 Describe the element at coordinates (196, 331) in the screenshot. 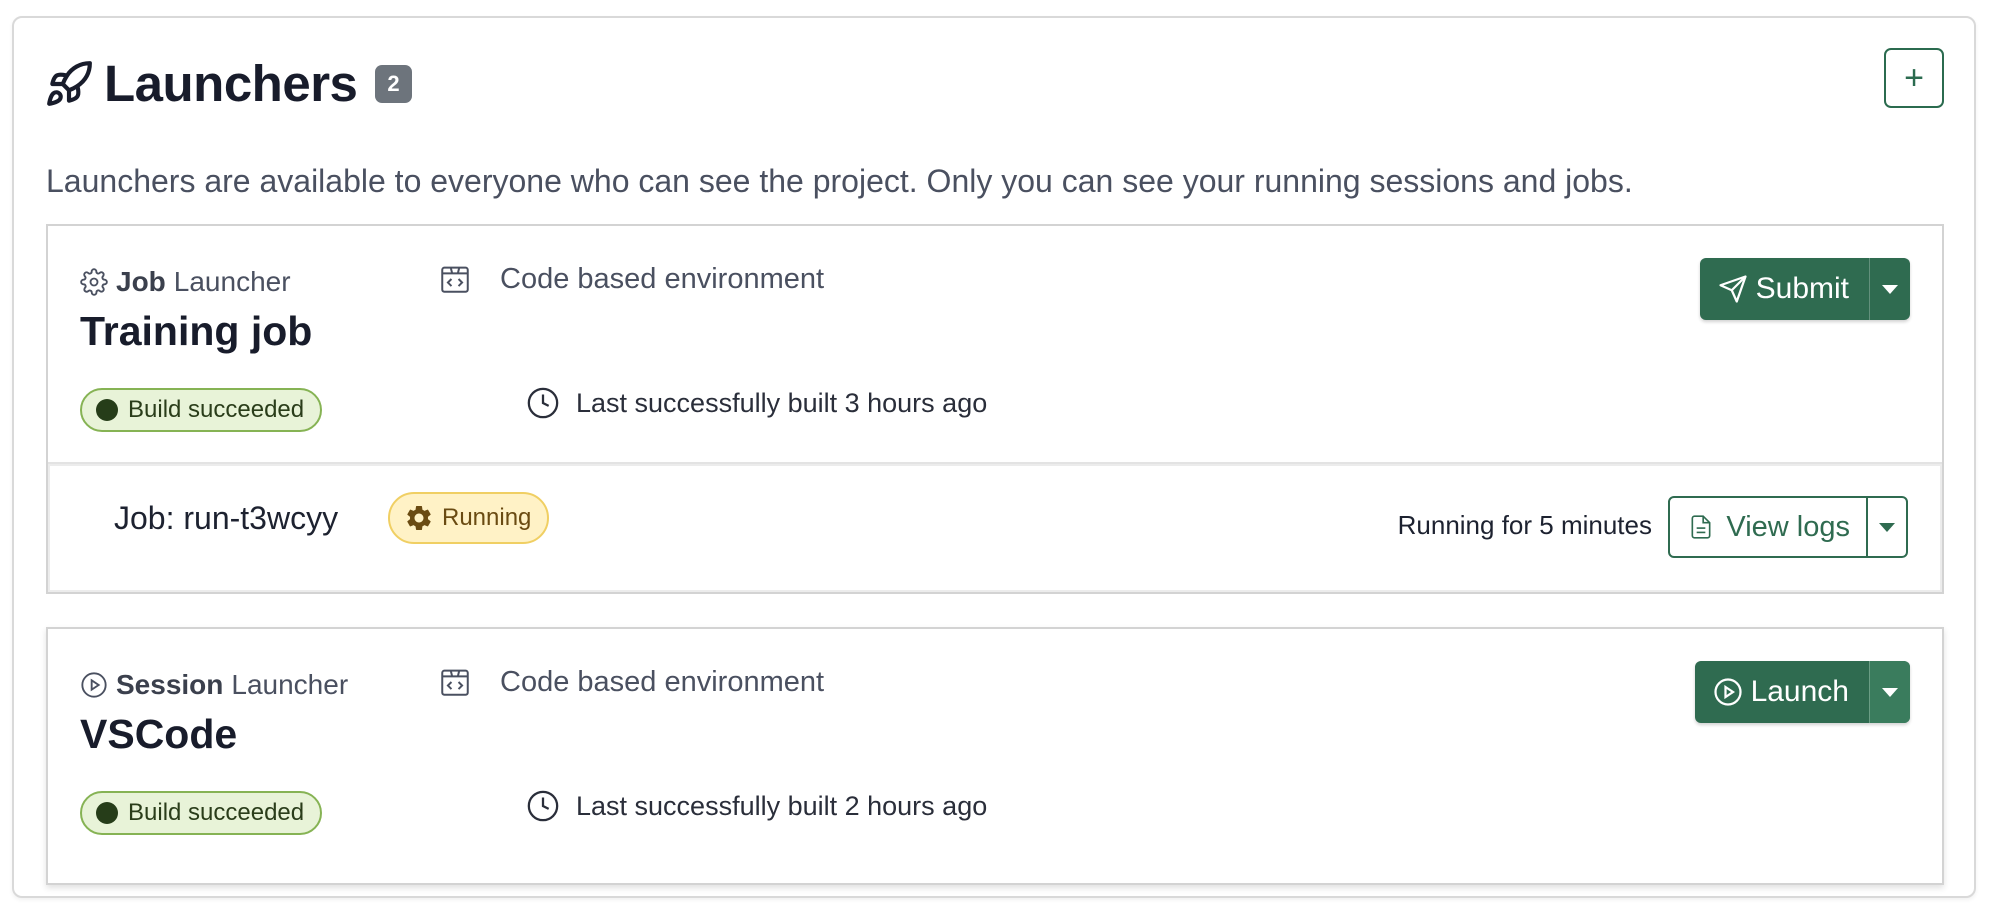

I see `launcher-title: Training job` at that location.